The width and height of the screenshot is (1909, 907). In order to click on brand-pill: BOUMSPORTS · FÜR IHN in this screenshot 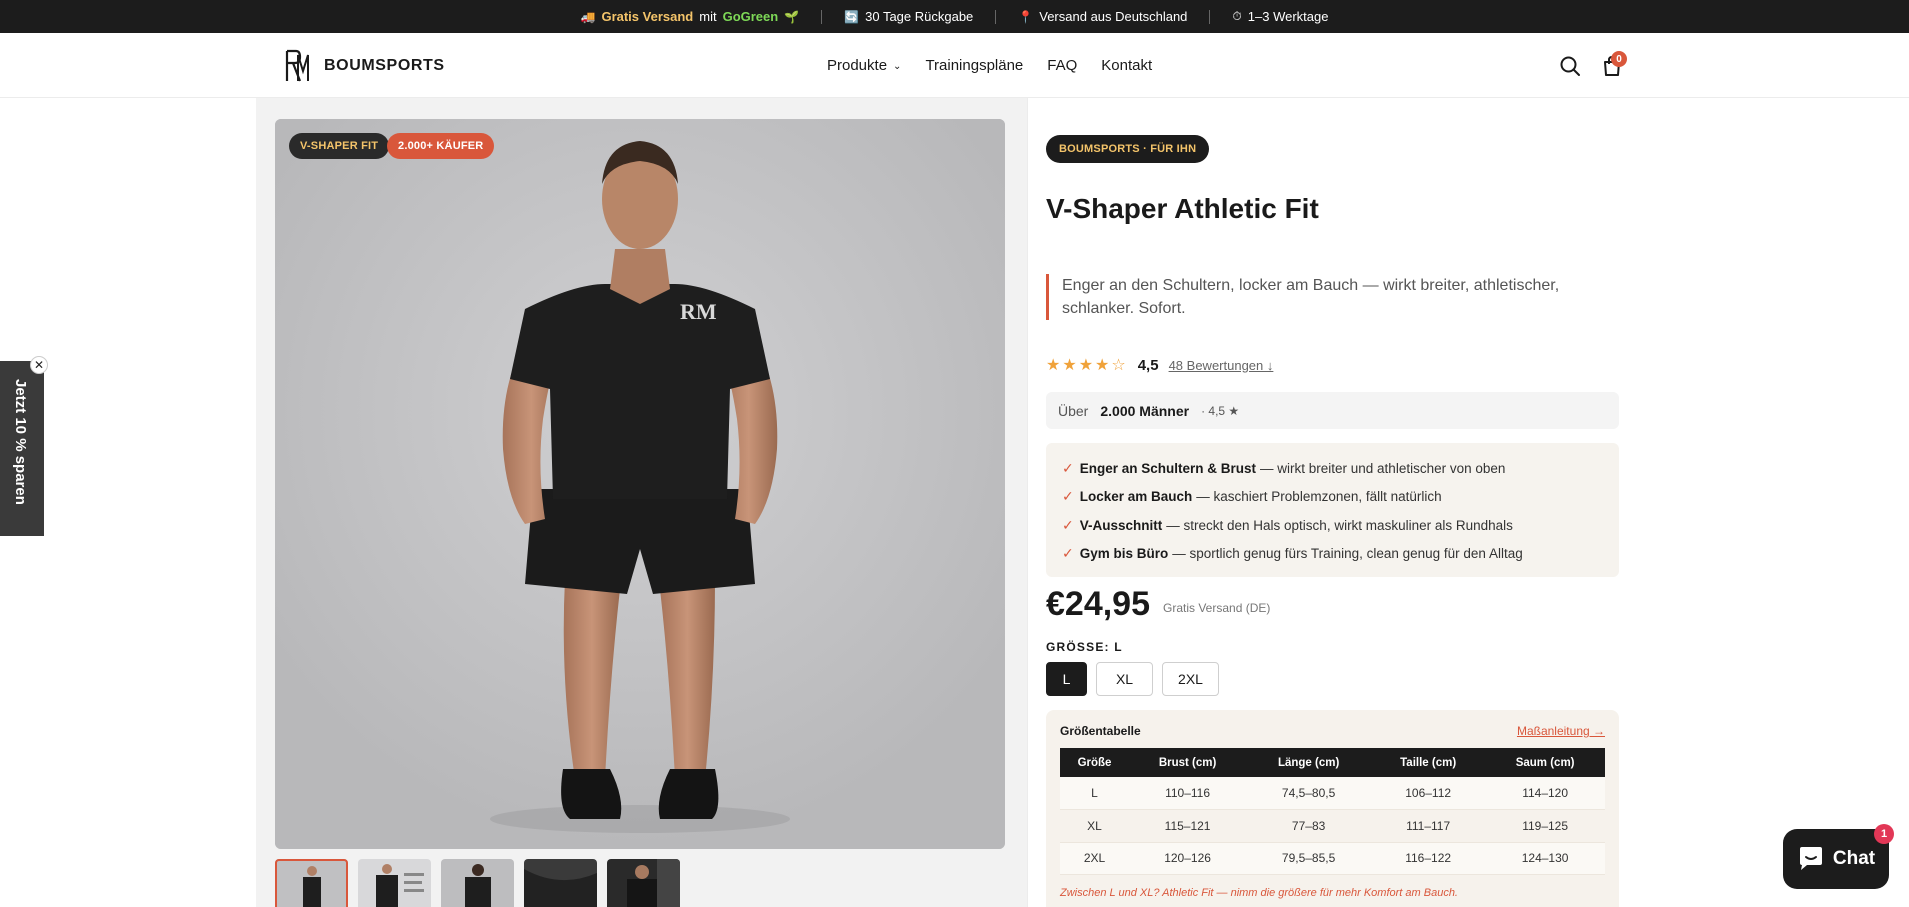, I will do `click(1128, 149)`.